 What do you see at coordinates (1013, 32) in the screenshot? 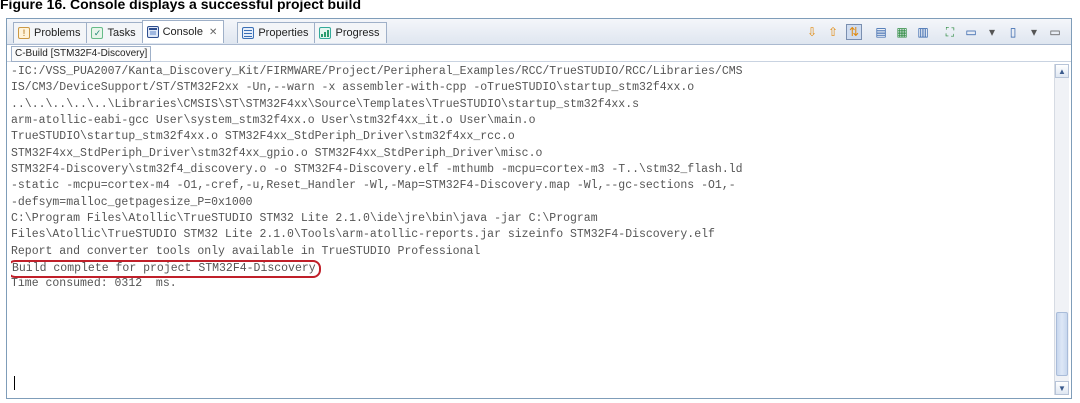
I see `open-console-icon: ▯` at bounding box center [1013, 32].